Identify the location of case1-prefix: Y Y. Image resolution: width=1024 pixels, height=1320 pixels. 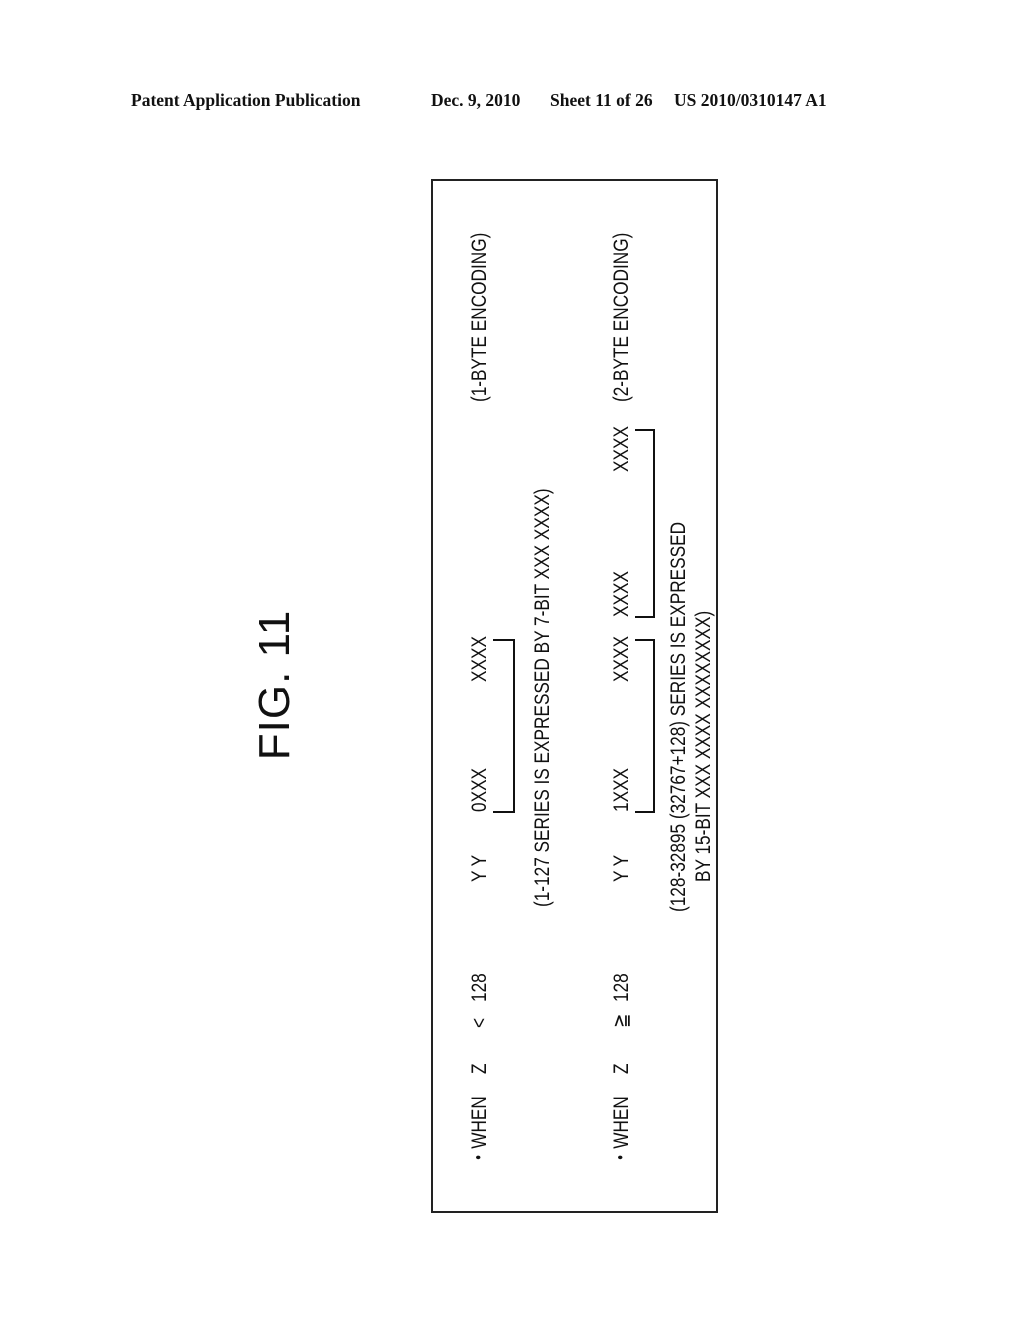
(479, 868).